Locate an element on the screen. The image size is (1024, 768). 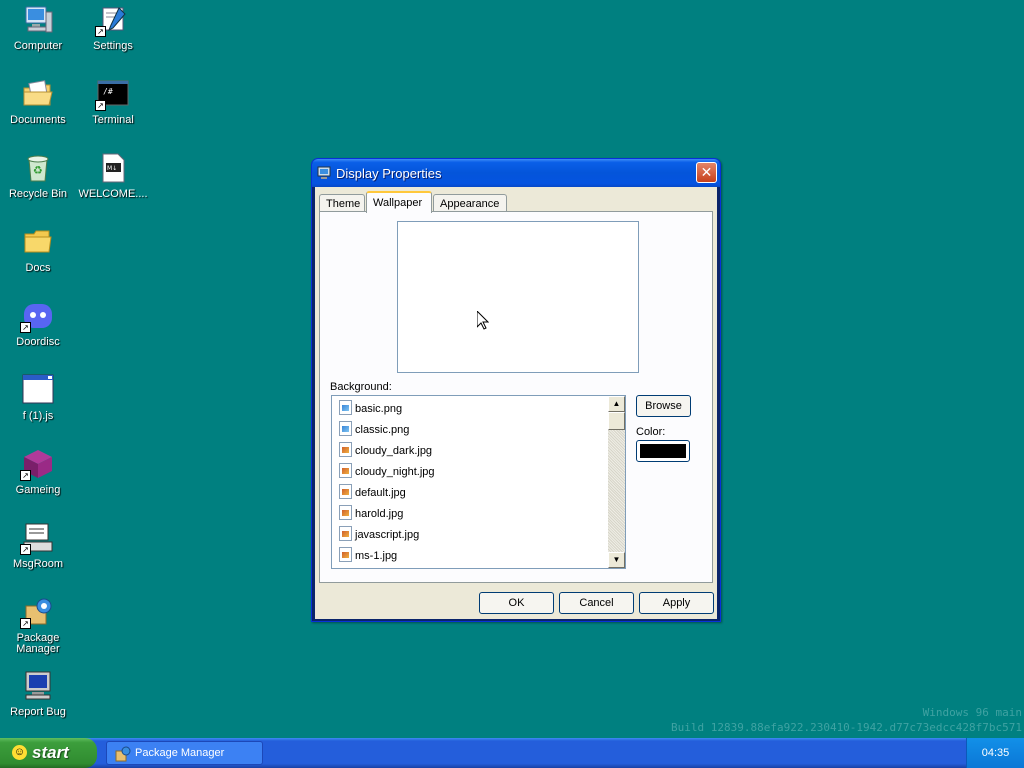
tab-theme: Theme is located at coordinates (342, 203).